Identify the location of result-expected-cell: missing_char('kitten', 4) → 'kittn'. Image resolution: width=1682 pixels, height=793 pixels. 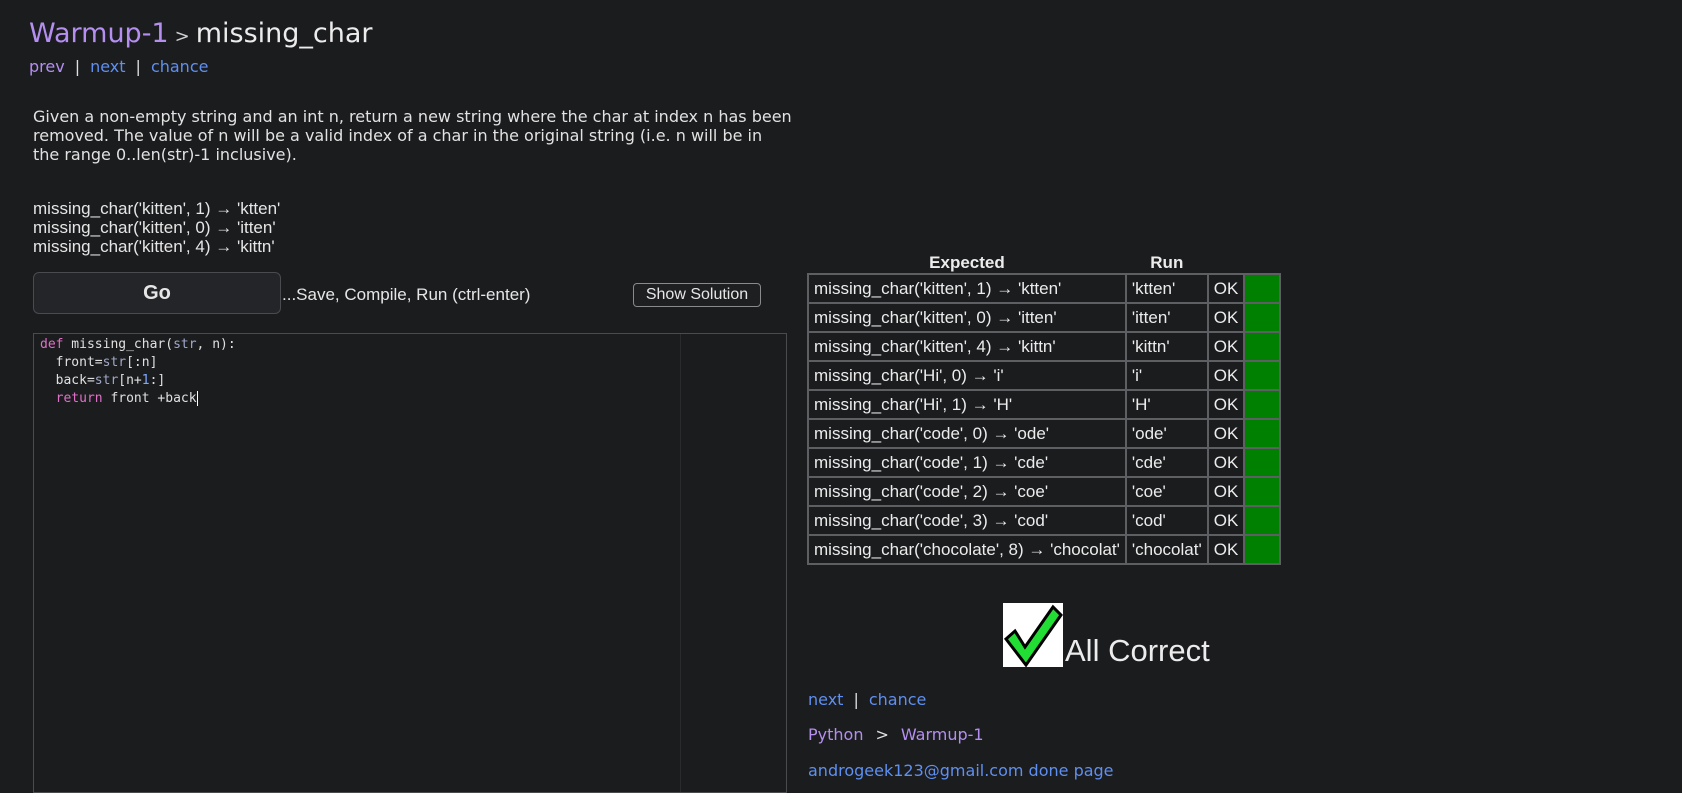
(967, 346).